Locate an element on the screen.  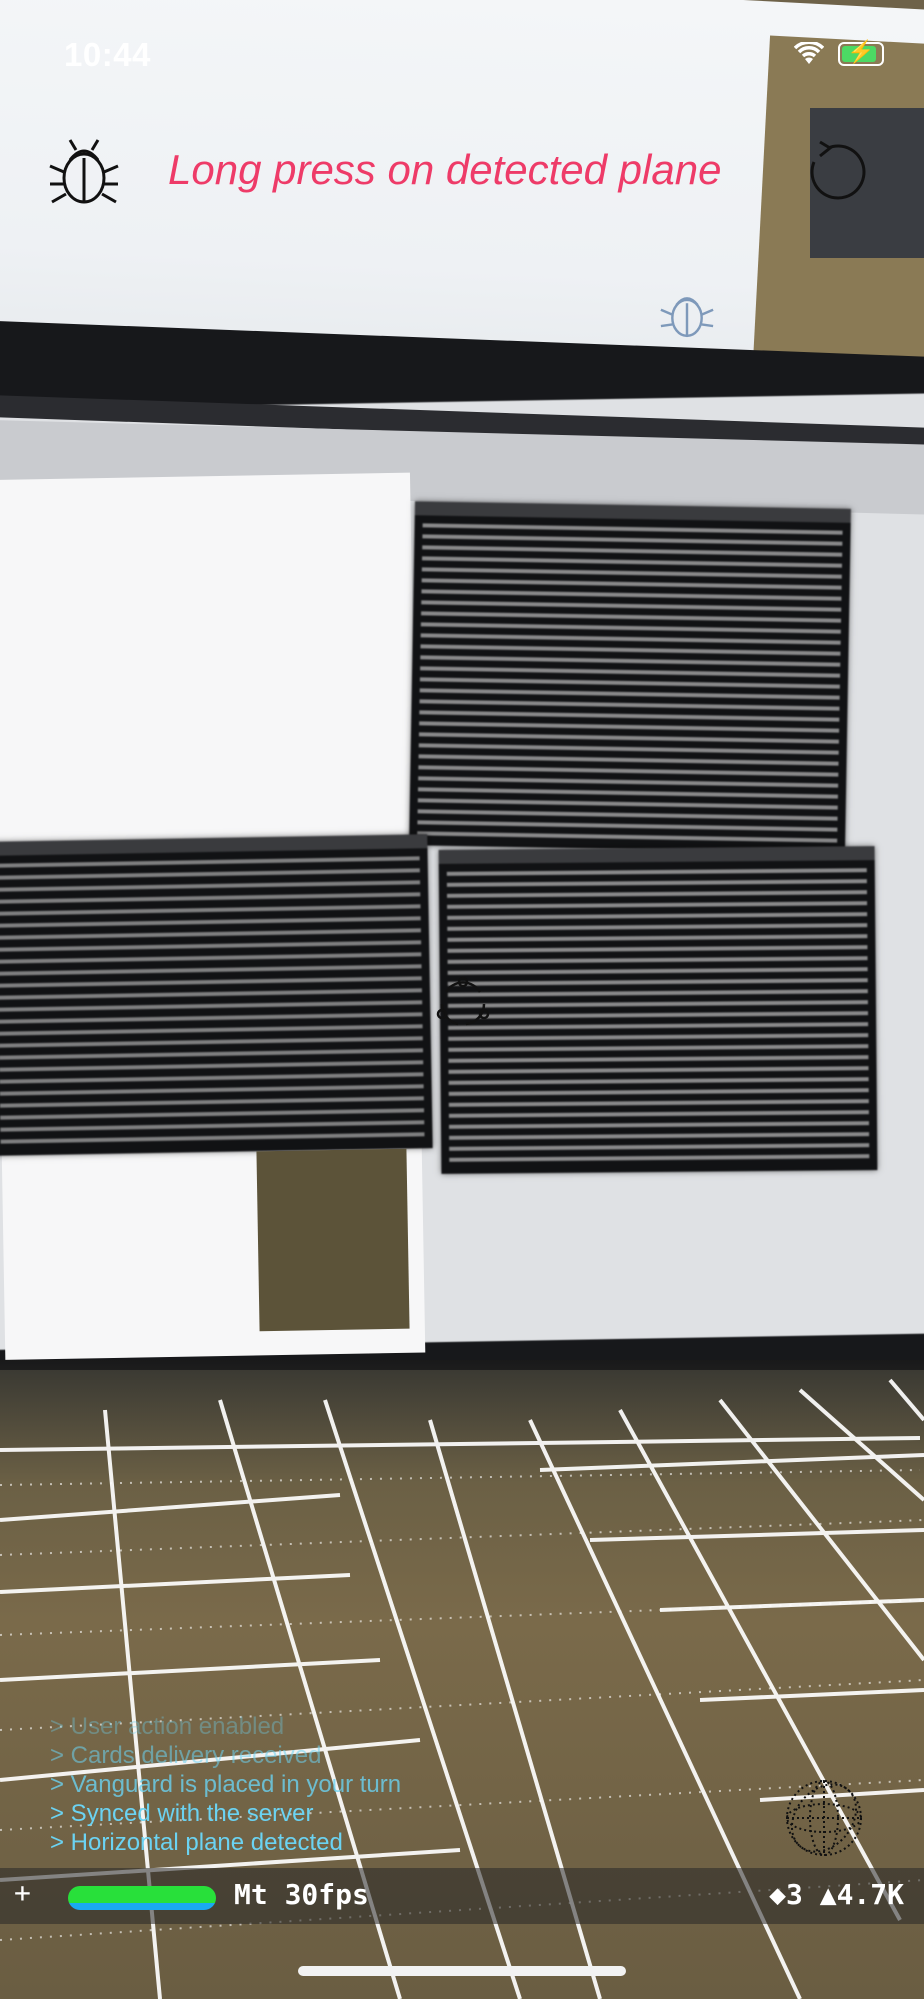
wifi-icon is located at coordinates (809, 53).